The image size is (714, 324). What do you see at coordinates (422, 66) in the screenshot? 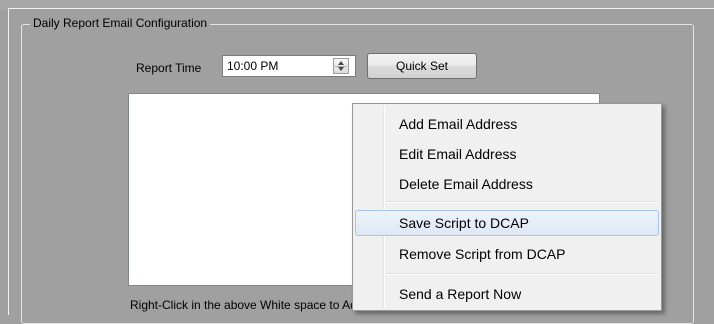
I see `quick-set-button: Quick Set` at bounding box center [422, 66].